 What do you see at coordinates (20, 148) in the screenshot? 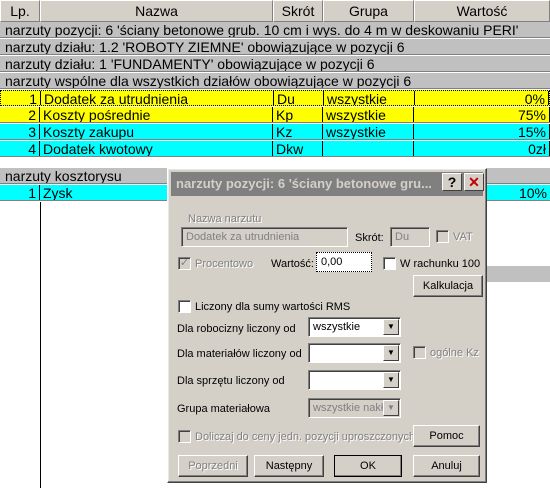
I see `cell-lp: 4` at bounding box center [20, 148].